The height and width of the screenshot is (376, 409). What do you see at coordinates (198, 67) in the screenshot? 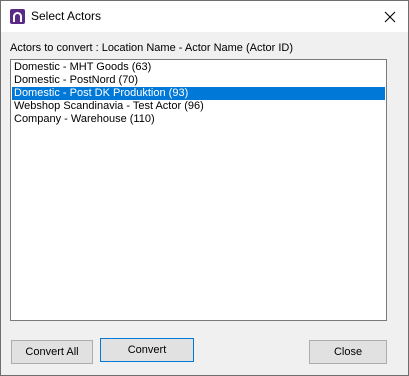
I see `list-item-actor: Domestic - MHT Goods (63)` at bounding box center [198, 67].